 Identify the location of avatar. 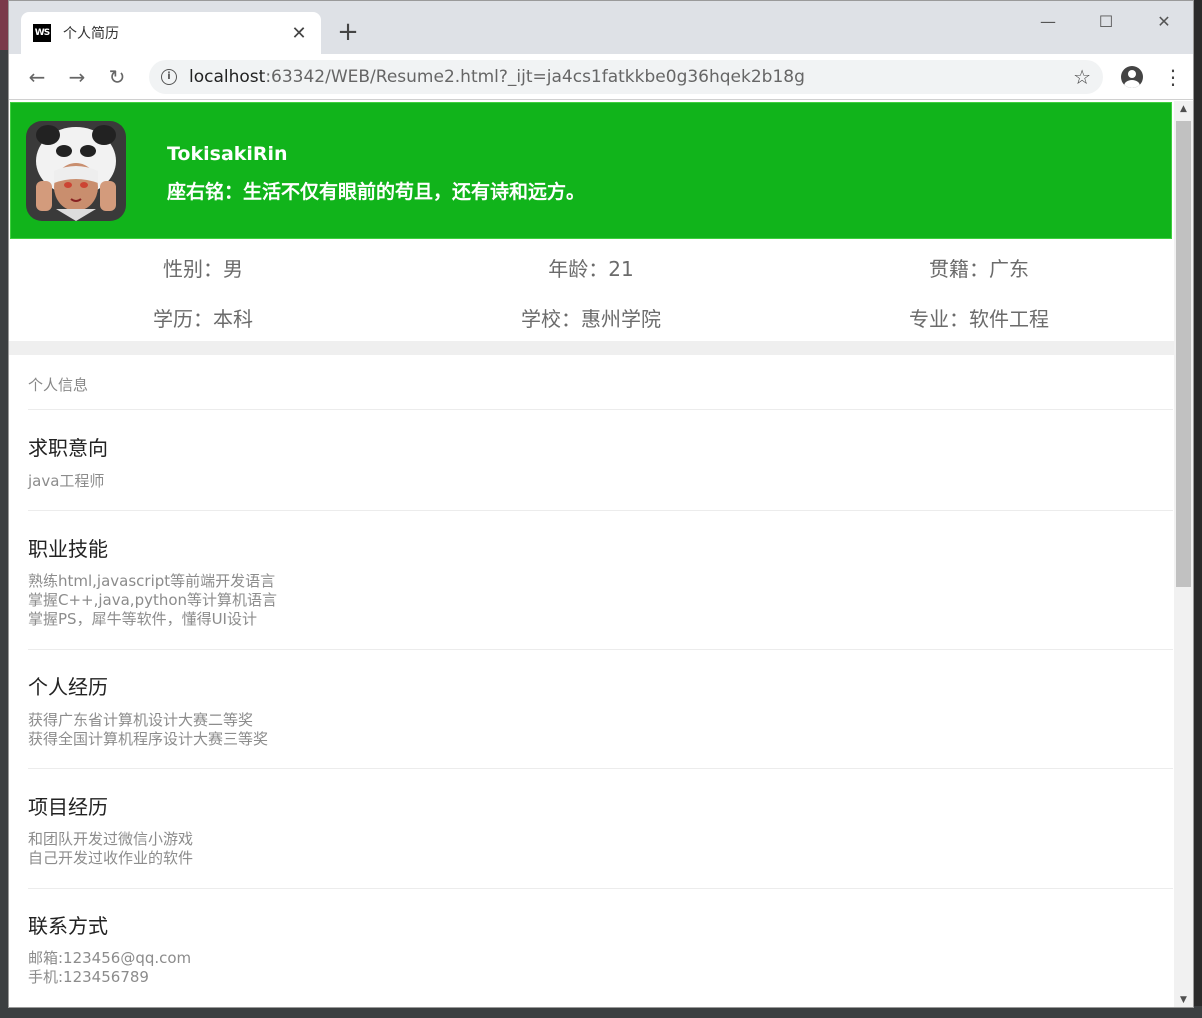
(76, 171).